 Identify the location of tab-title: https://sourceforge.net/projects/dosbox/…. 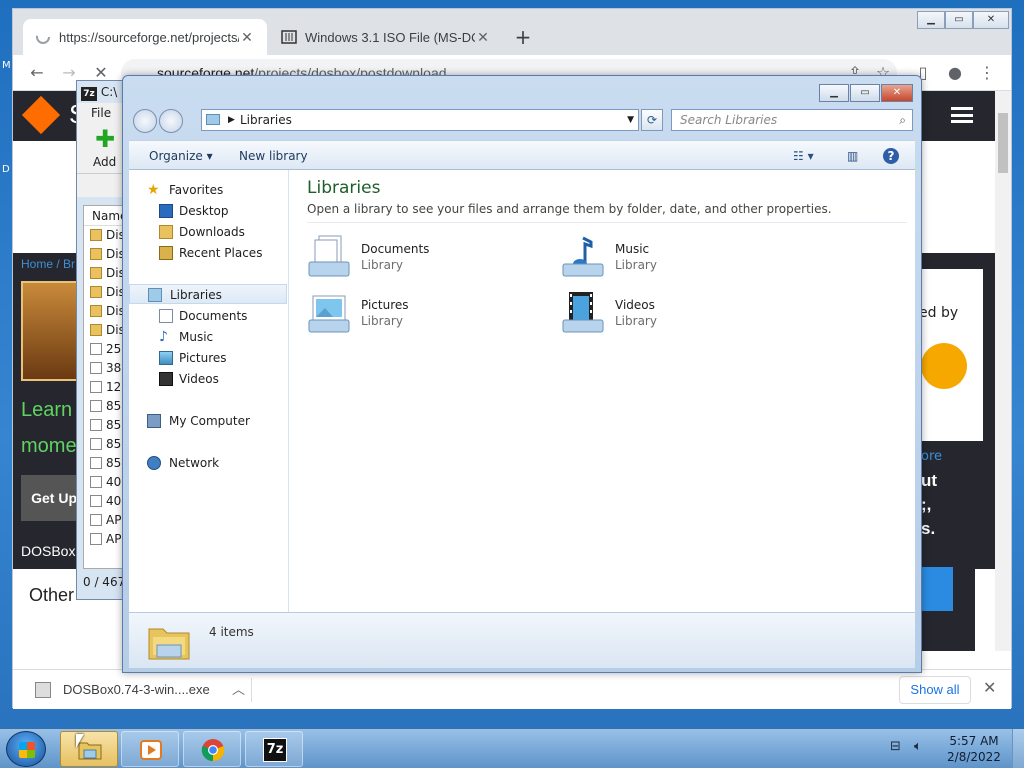
(149, 37).